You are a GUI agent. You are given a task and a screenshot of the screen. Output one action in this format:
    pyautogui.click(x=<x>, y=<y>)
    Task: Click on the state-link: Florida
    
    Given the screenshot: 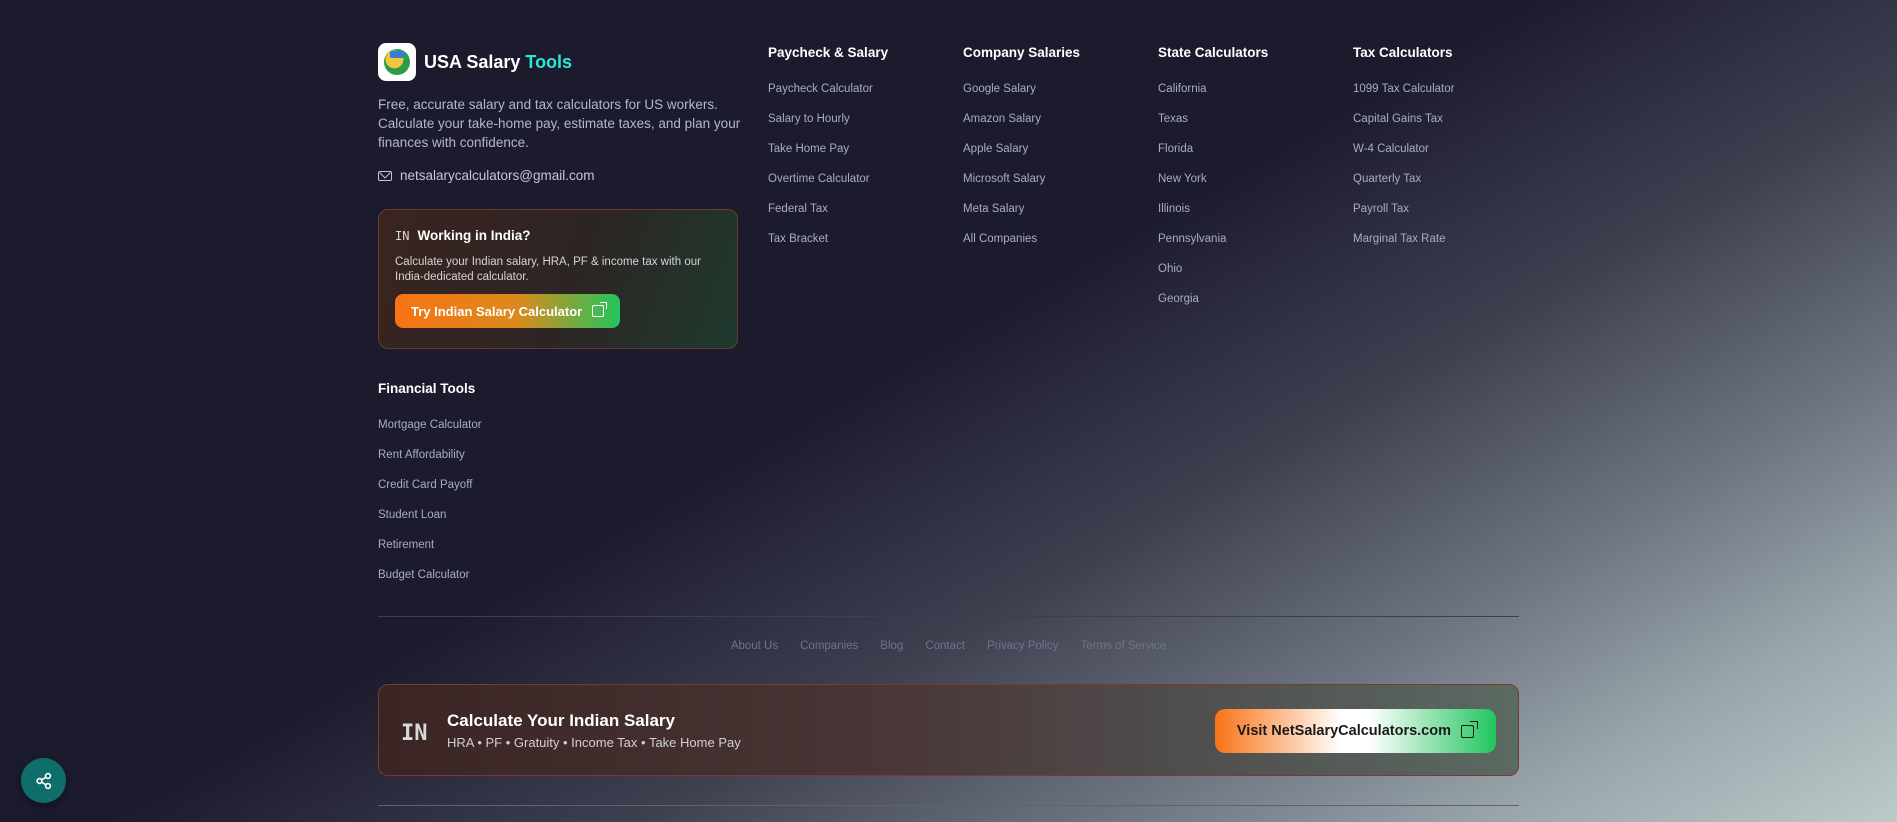 What is the action you would take?
    pyautogui.click(x=1213, y=149)
    